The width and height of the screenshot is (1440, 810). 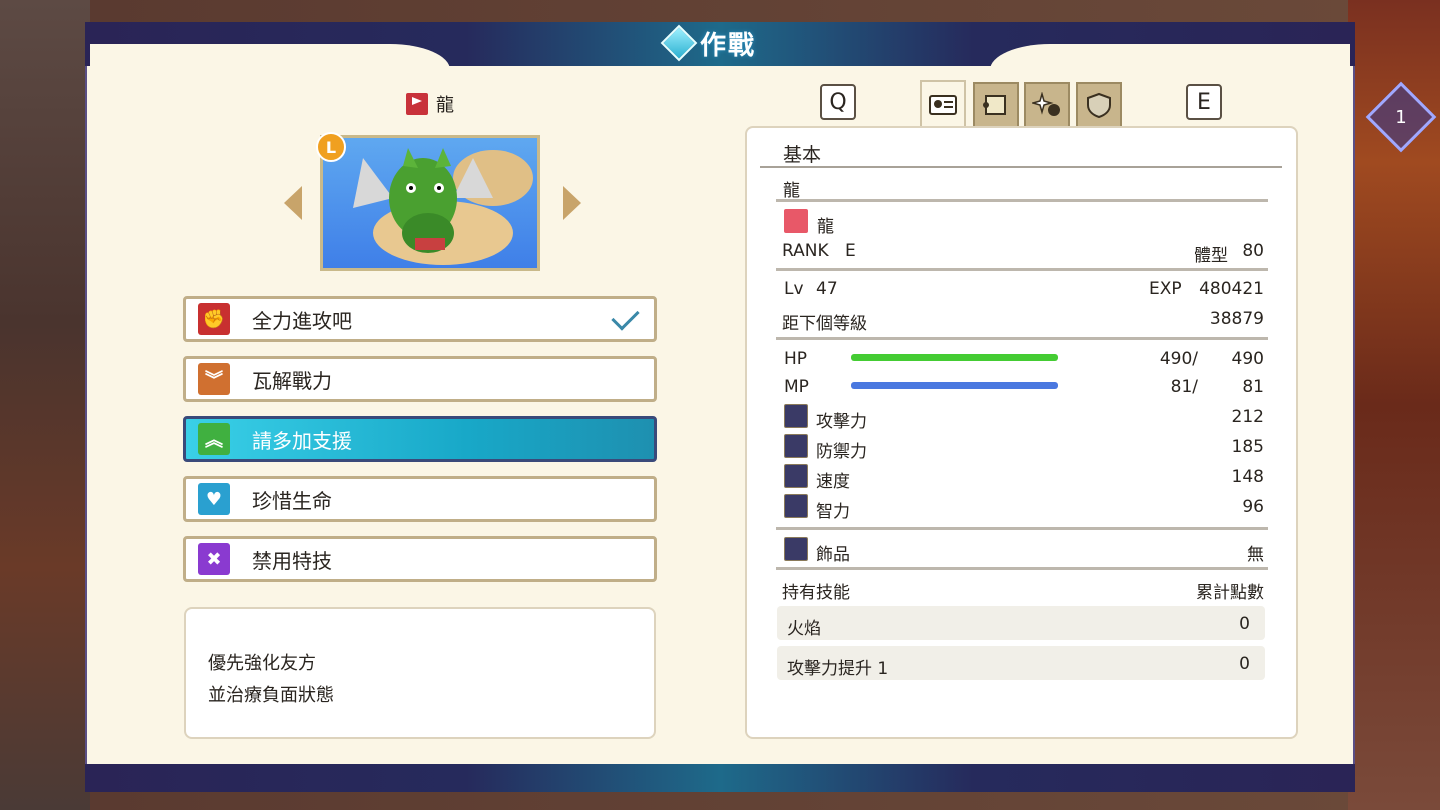 I want to click on hp-current: 490/, so click(x=1178, y=359).